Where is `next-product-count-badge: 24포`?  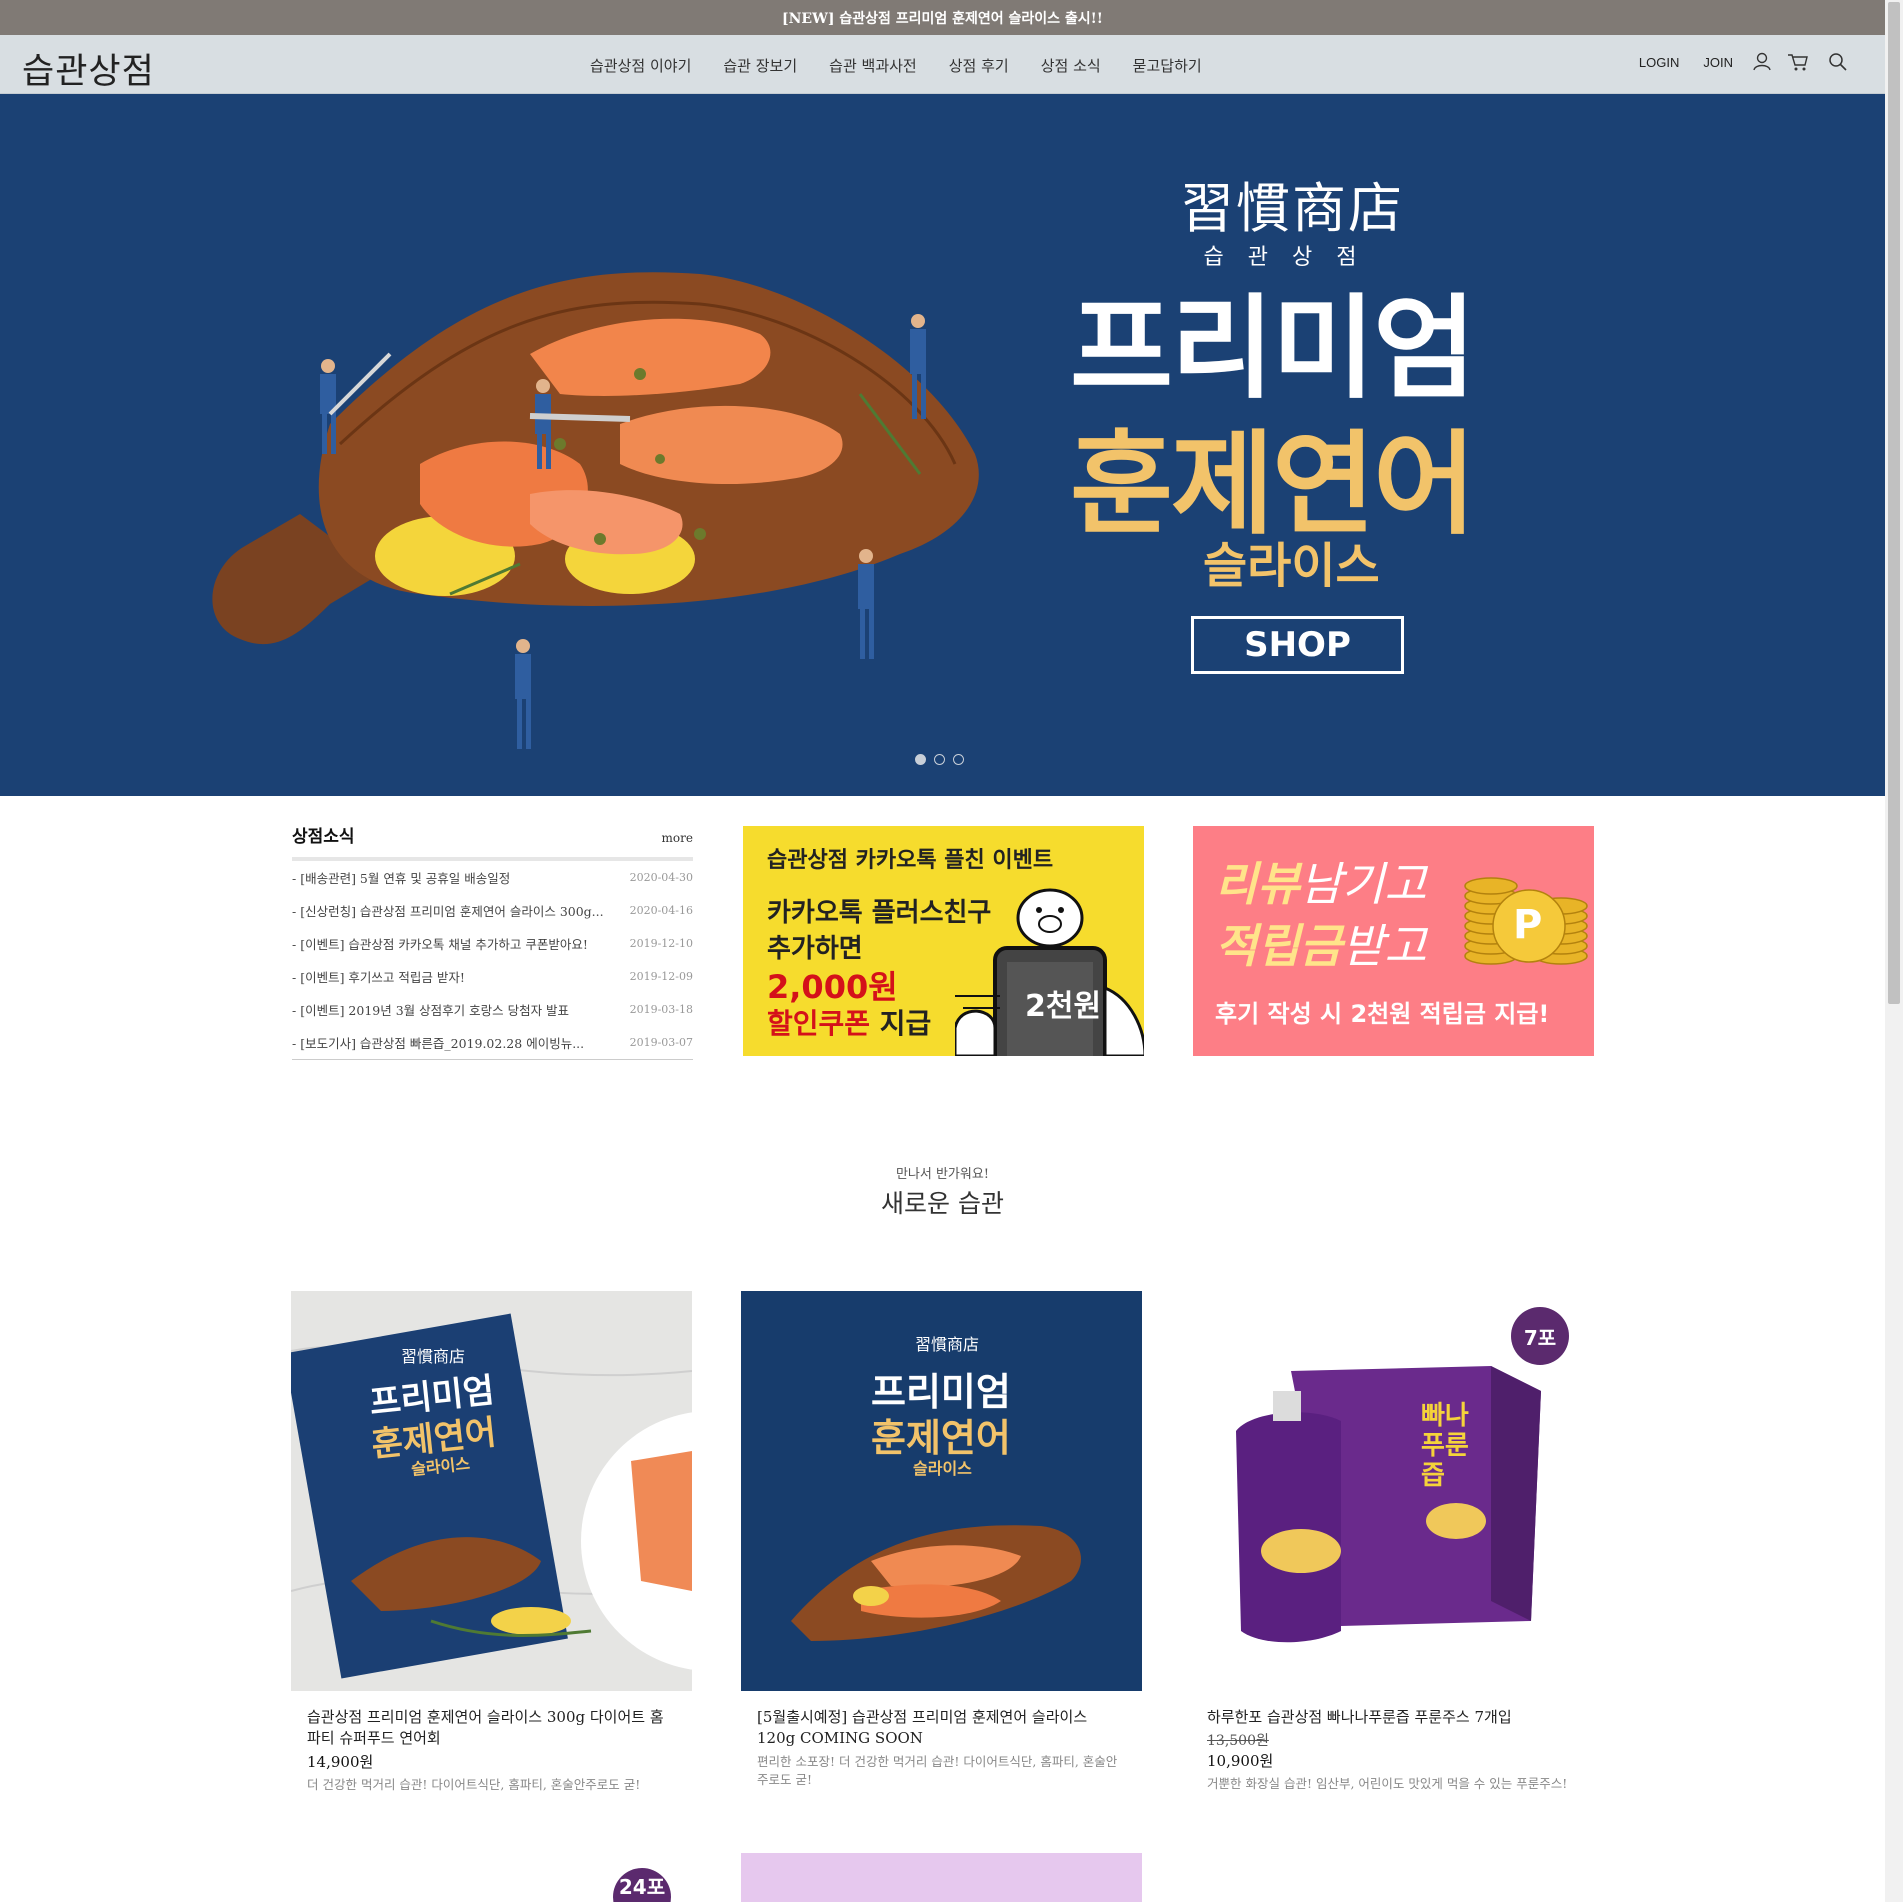
next-product-count-badge: 24포 is located at coordinates (642, 1885).